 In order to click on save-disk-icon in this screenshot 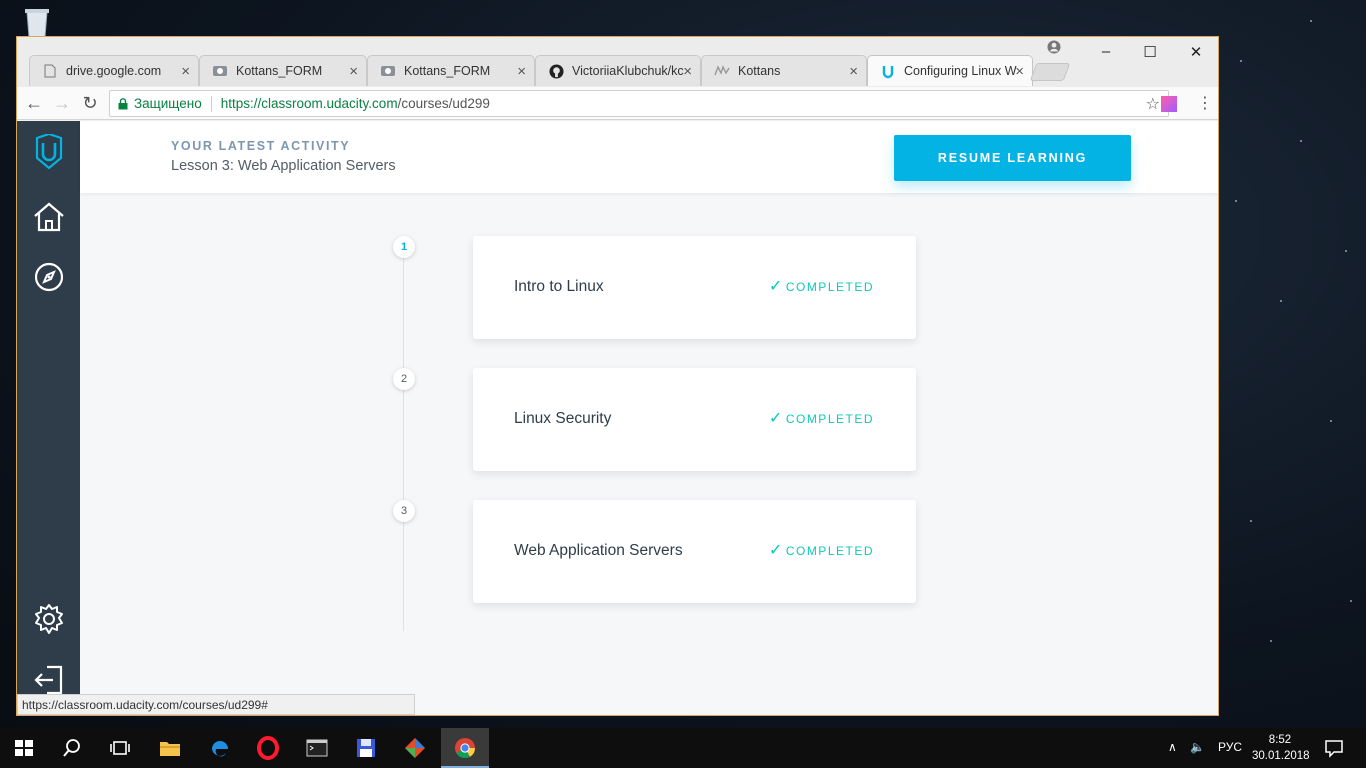, I will do `click(366, 748)`.